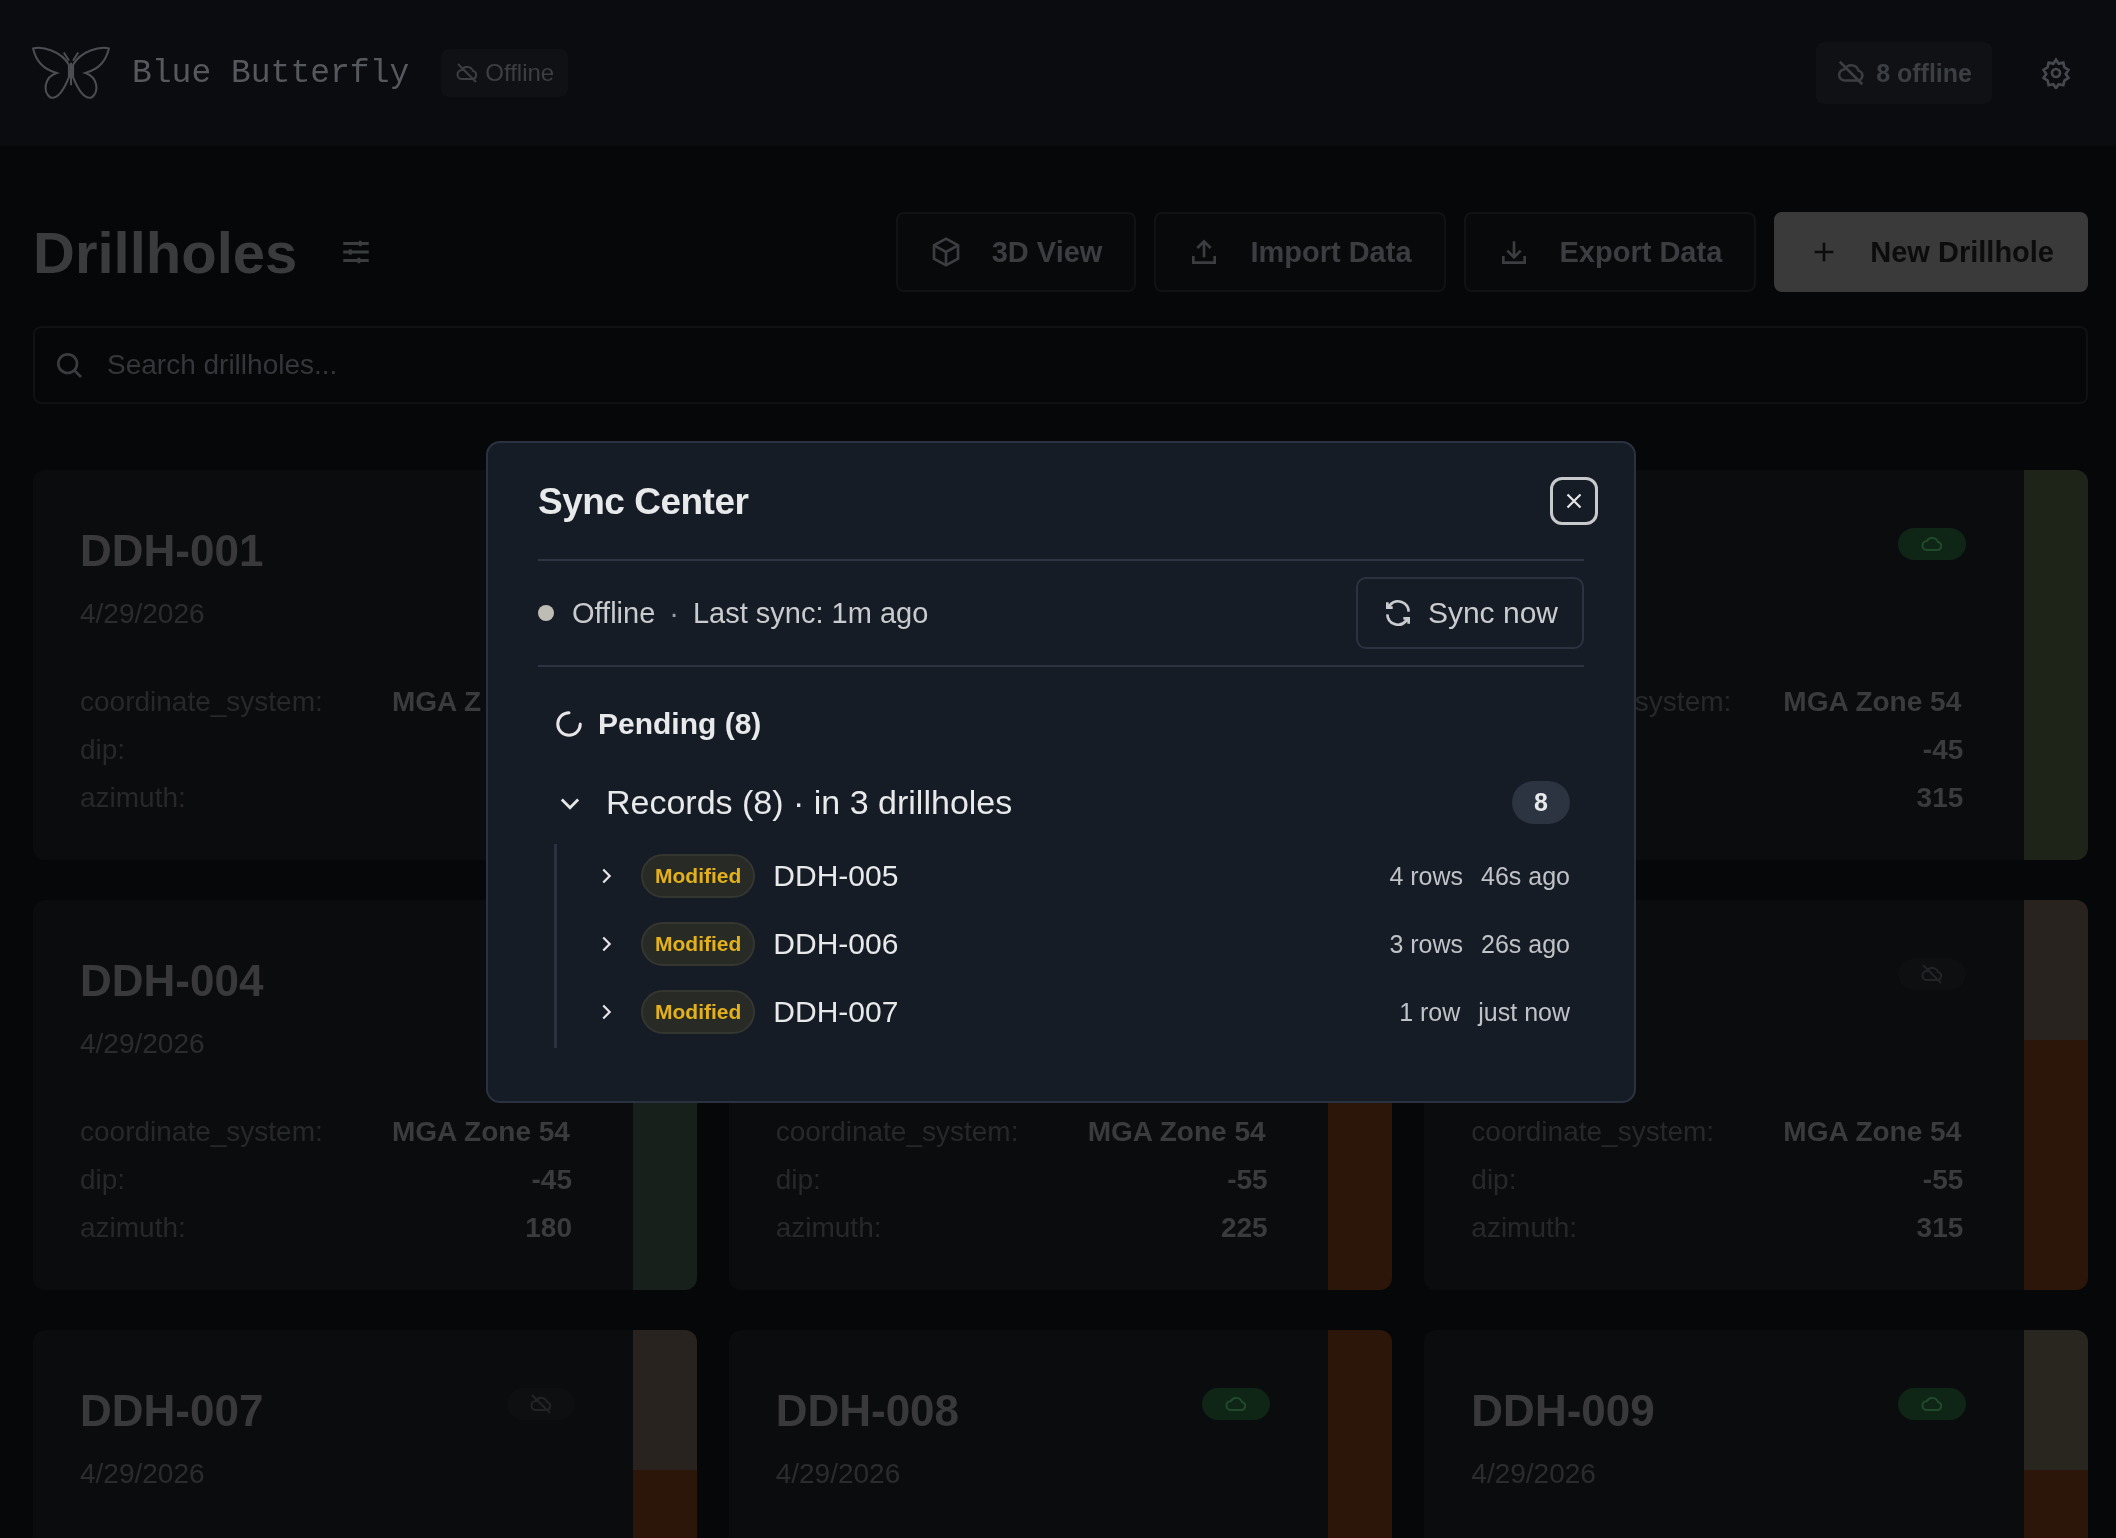 The image size is (2116, 1538). I want to click on dialog-title: Sync Center, so click(643, 502).